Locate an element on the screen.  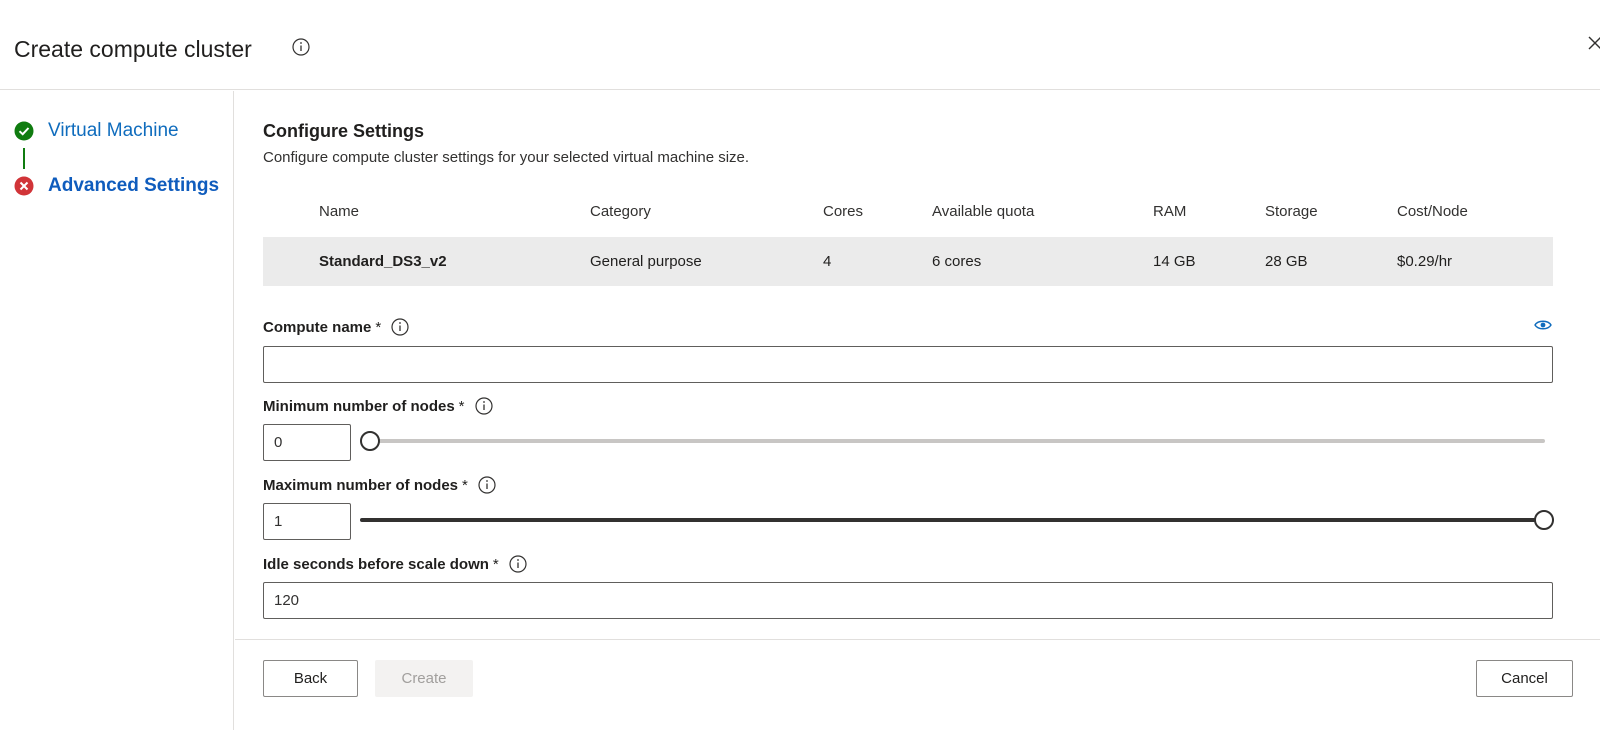
wizard-stepper: Virtual Machine Advanced Settings is located at coordinates (117, 410).